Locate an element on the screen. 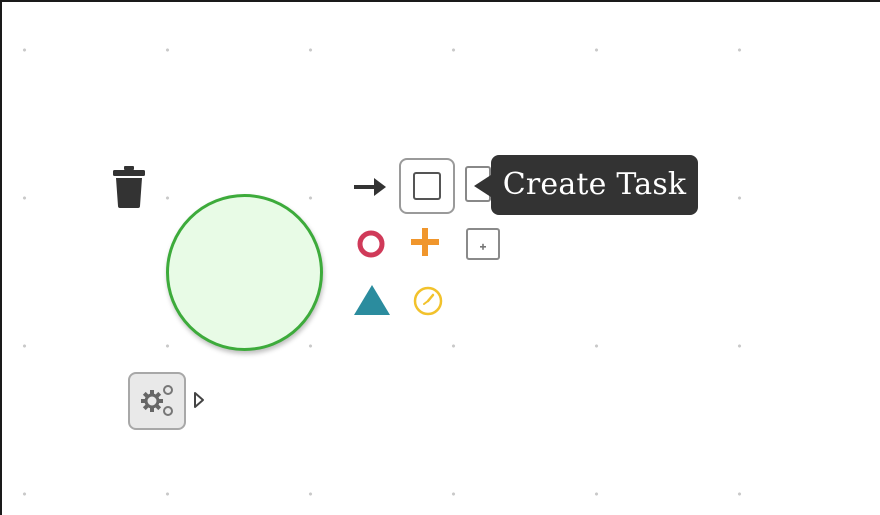 The width and height of the screenshot is (880, 515). append-end-event-button is located at coordinates (371, 244).